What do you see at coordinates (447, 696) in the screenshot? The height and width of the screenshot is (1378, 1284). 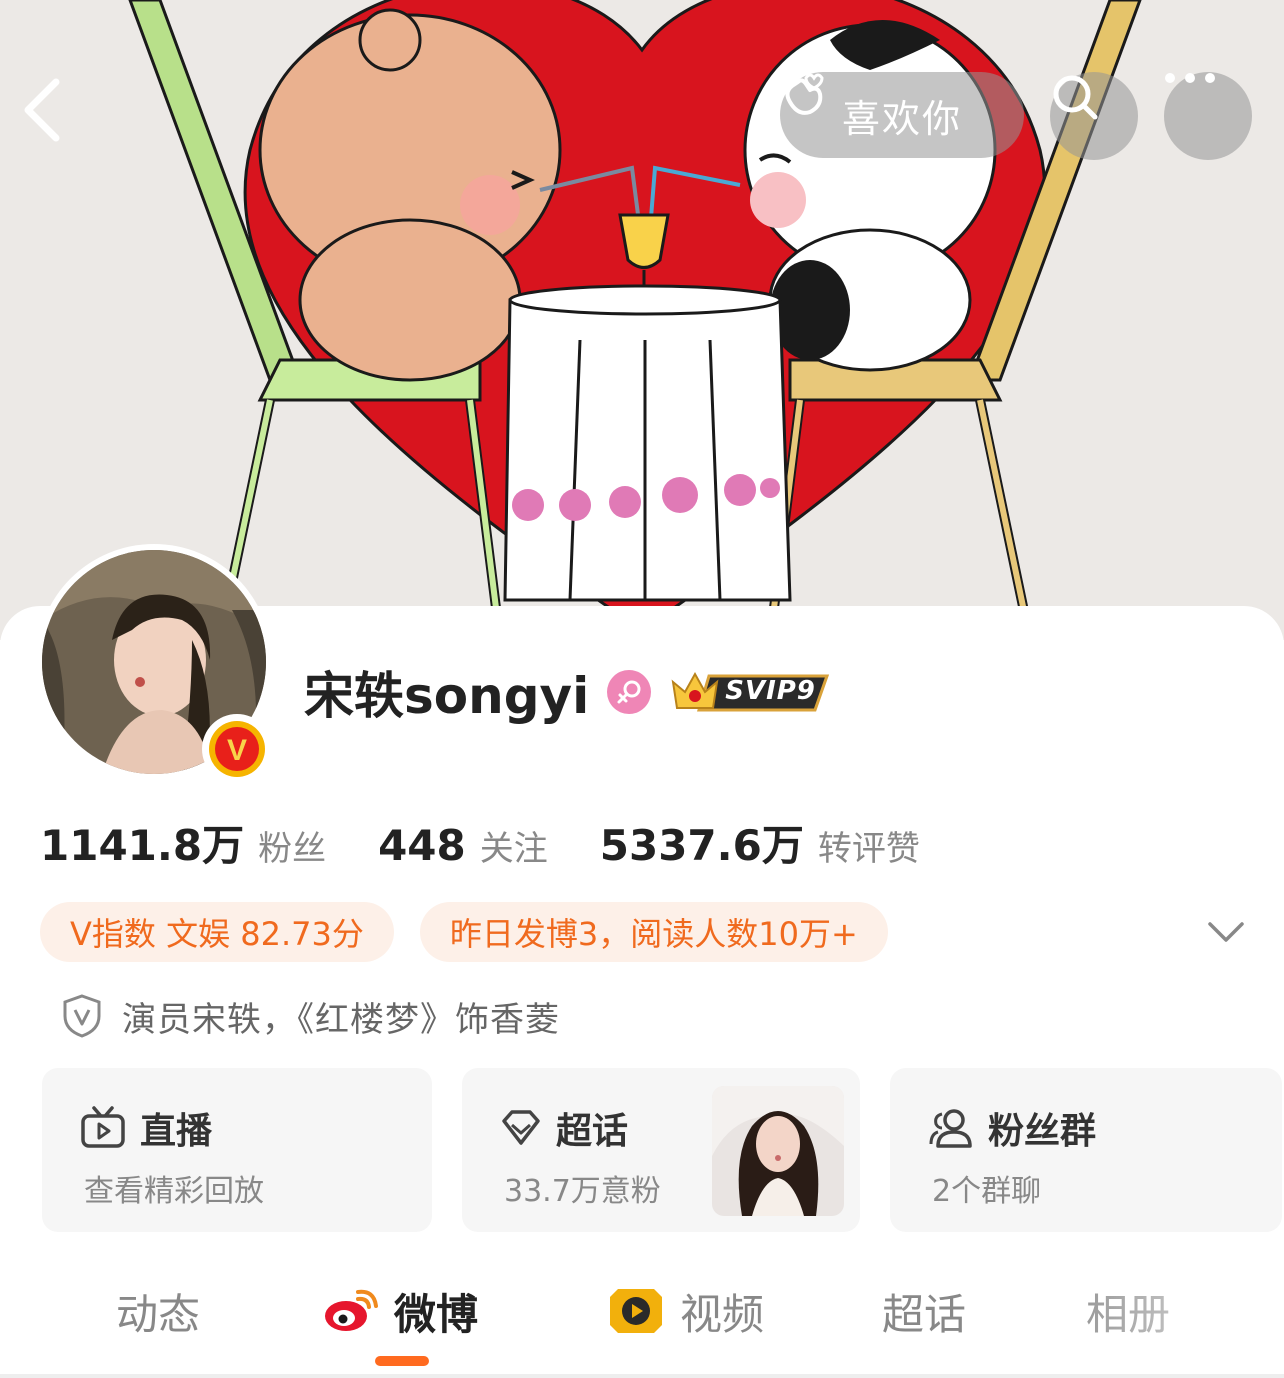 I see `username: 宋轶songyi` at bounding box center [447, 696].